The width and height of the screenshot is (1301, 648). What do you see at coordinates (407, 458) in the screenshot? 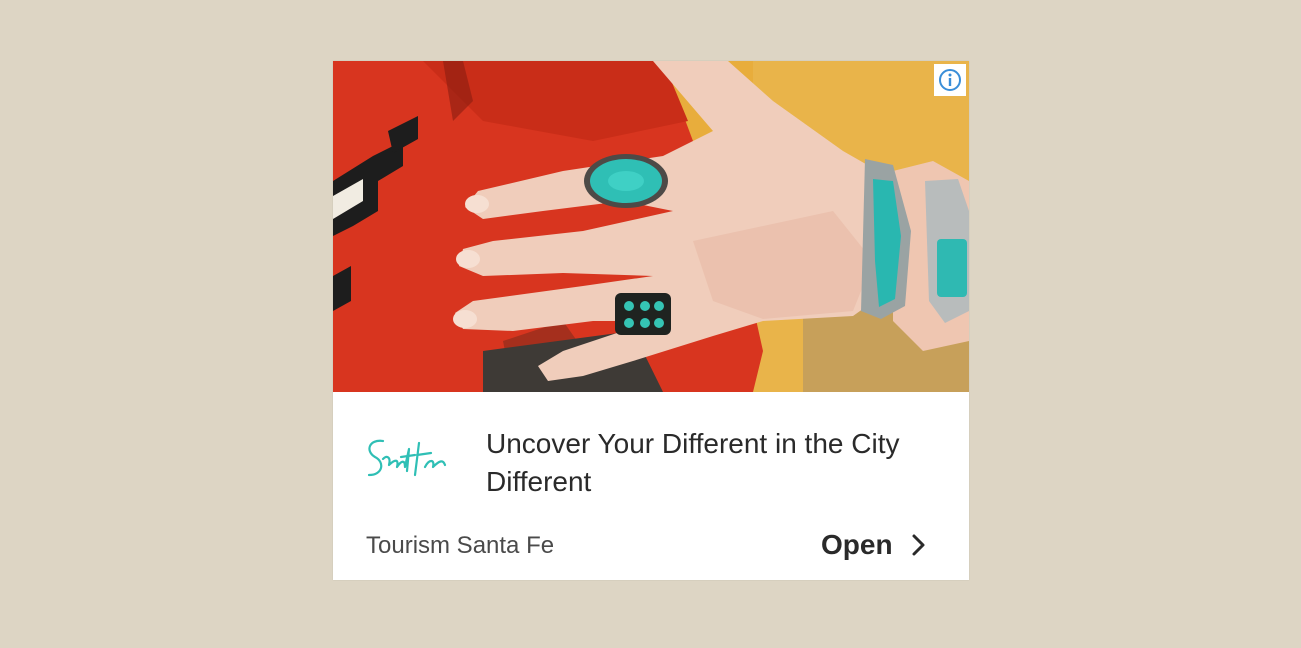
I see `santa-fe-logo-icon` at bounding box center [407, 458].